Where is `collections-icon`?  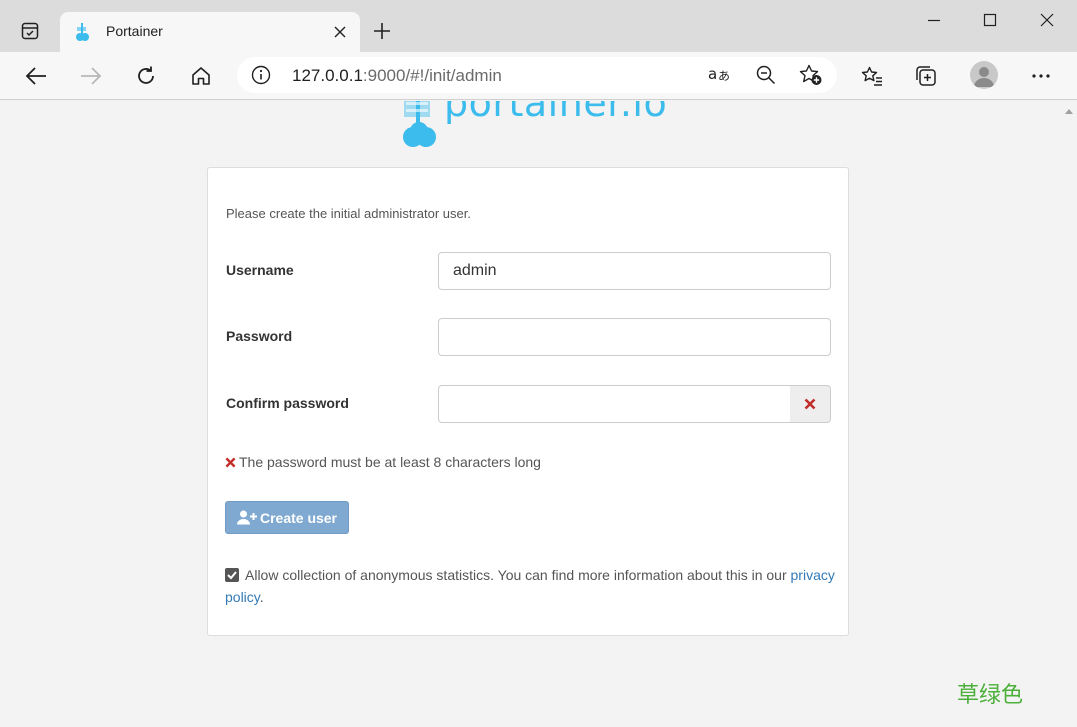 collections-icon is located at coordinates (926, 76).